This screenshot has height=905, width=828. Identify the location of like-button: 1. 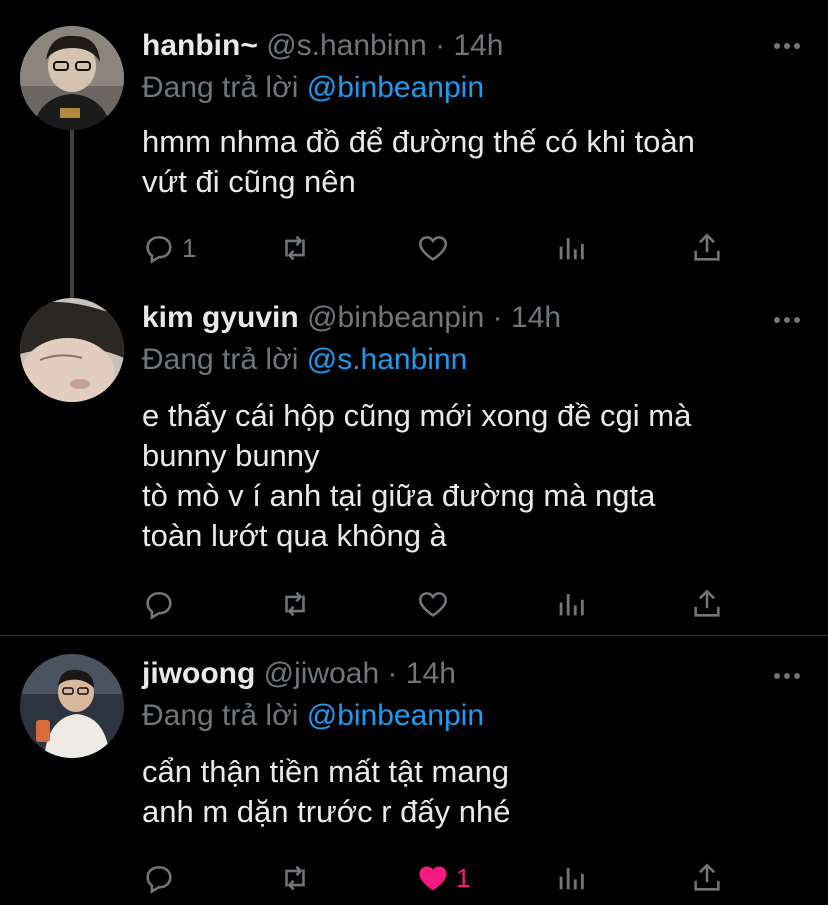
(443, 878).